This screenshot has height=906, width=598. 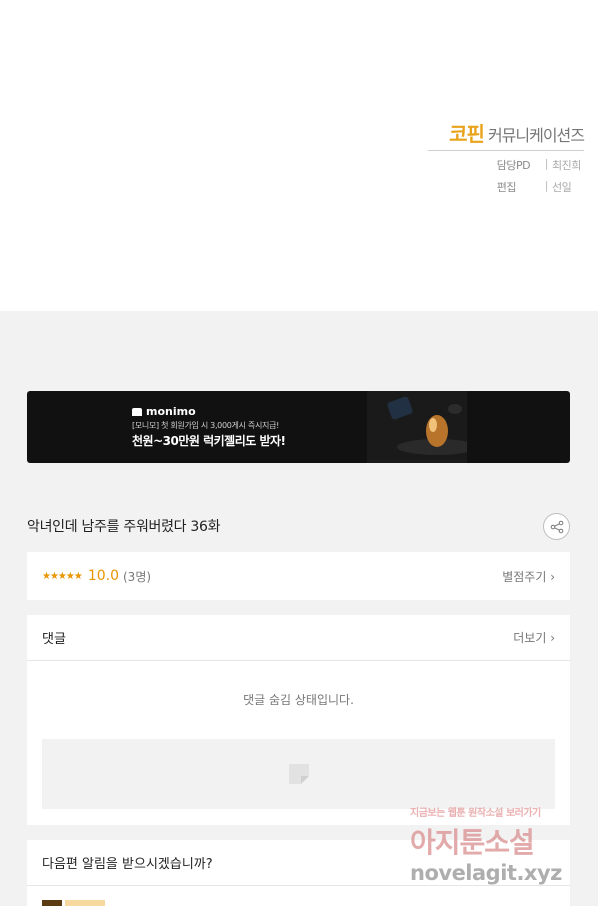 What do you see at coordinates (536, 135) in the screenshot?
I see `brand-name: 커뮤니케이션즈` at bounding box center [536, 135].